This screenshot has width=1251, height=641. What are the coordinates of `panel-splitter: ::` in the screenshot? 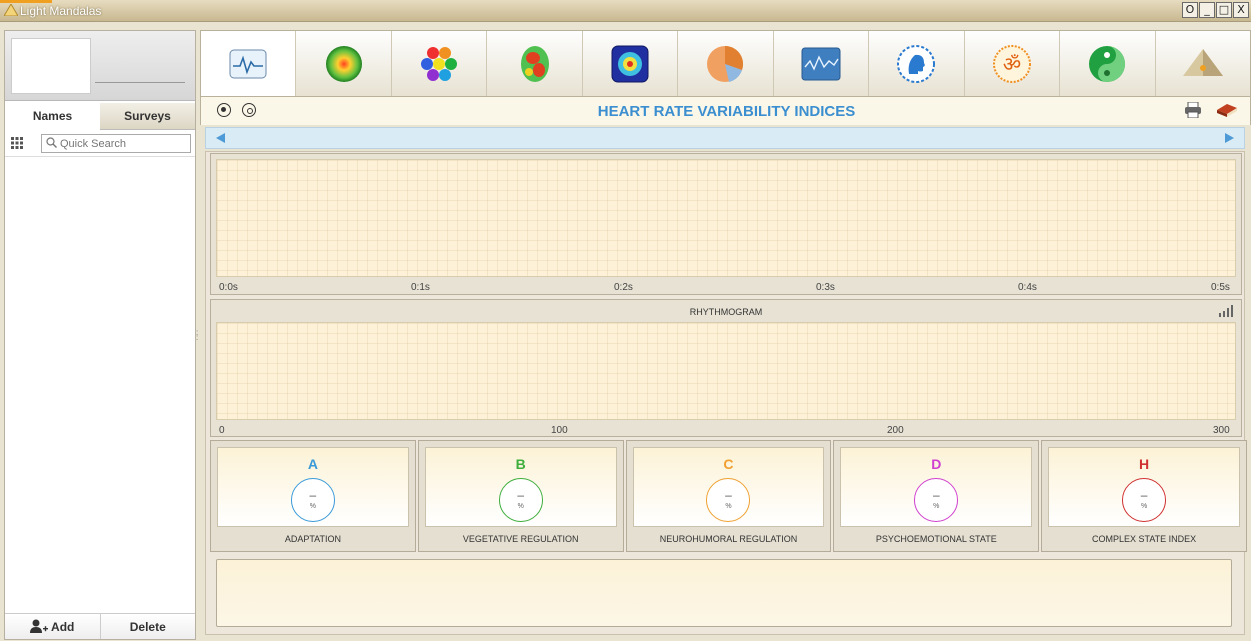 It's located at (198, 339).